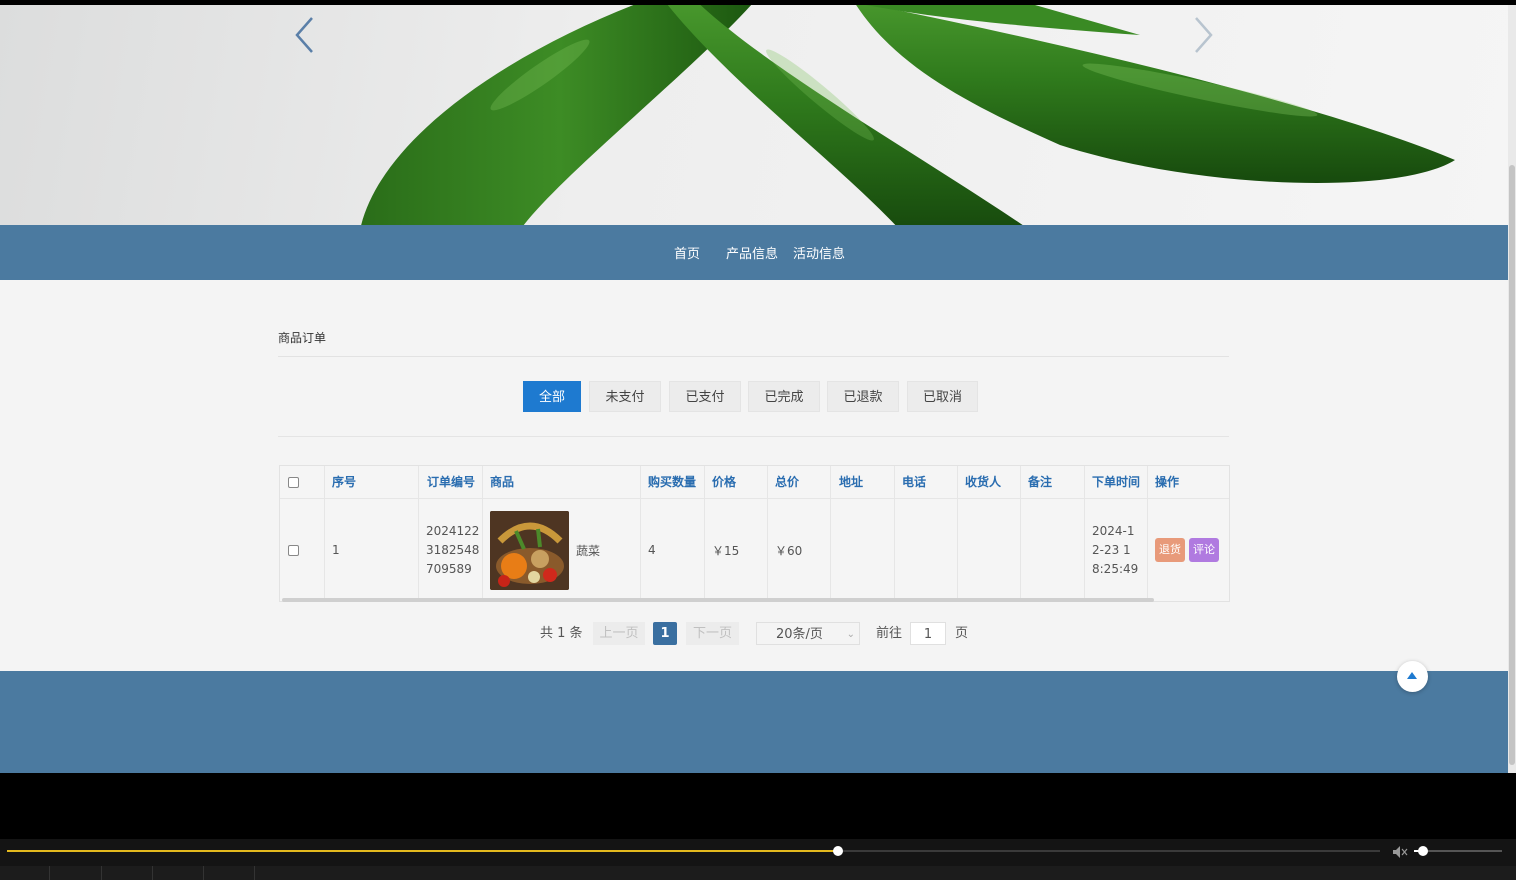 This screenshot has width=1516, height=880. What do you see at coordinates (625, 396) in the screenshot?
I see `tab-unpaid: 未支付` at bounding box center [625, 396].